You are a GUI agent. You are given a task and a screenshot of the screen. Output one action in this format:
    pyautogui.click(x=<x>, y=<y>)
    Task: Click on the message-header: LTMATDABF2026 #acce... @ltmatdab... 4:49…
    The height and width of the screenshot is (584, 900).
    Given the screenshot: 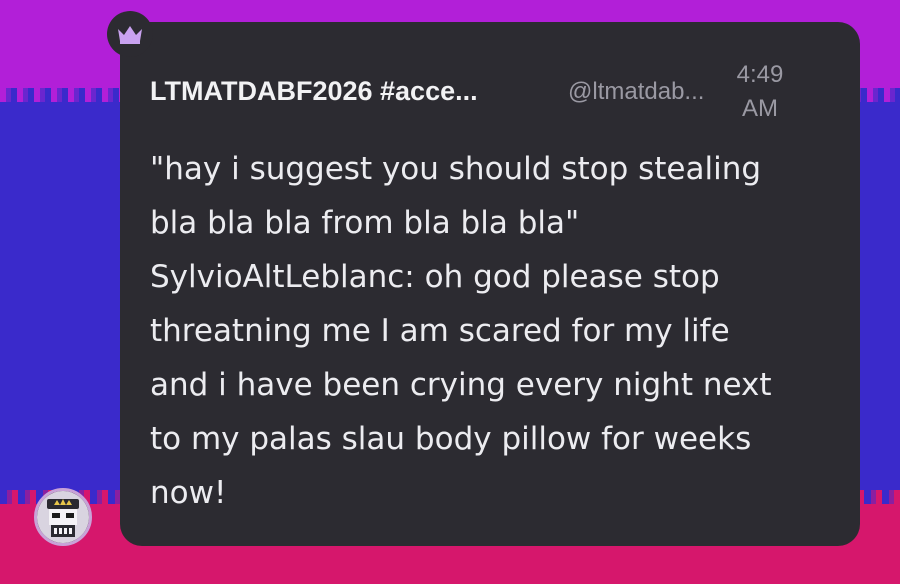 What is the action you would take?
    pyautogui.click(x=500, y=97)
    